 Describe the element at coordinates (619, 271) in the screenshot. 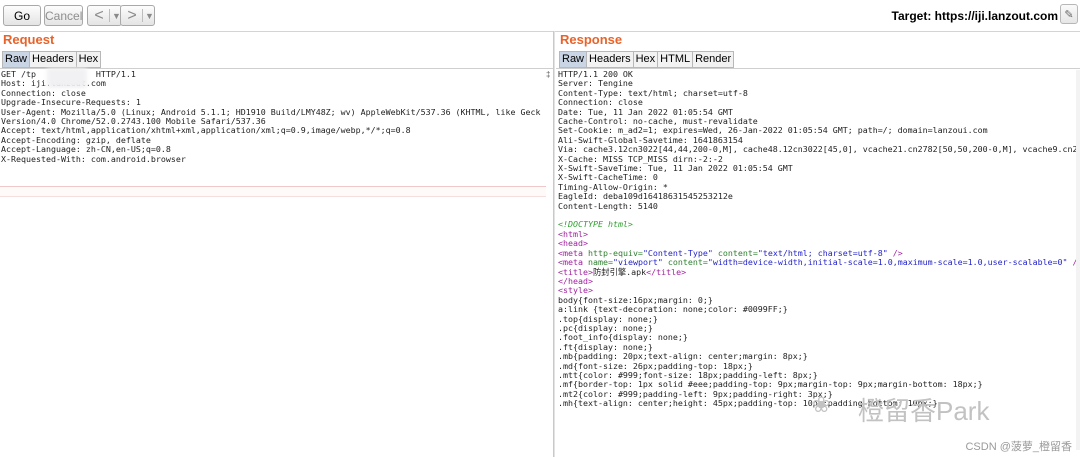

I see `title-text: 防封引擎.apk` at that location.